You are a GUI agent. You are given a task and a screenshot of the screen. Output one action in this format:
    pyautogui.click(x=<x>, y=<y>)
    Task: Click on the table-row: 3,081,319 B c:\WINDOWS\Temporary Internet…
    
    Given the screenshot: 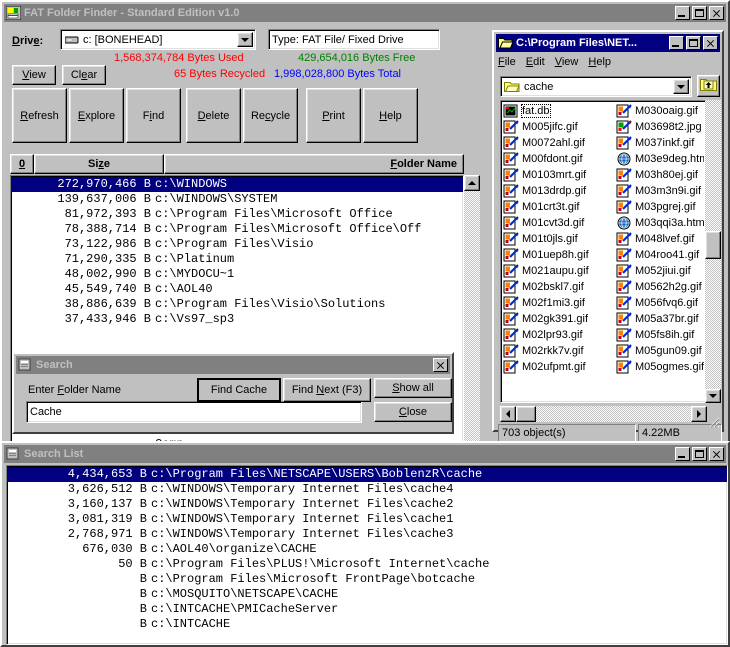 What is the action you would take?
    pyautogui.click(x=367, y=519)
    